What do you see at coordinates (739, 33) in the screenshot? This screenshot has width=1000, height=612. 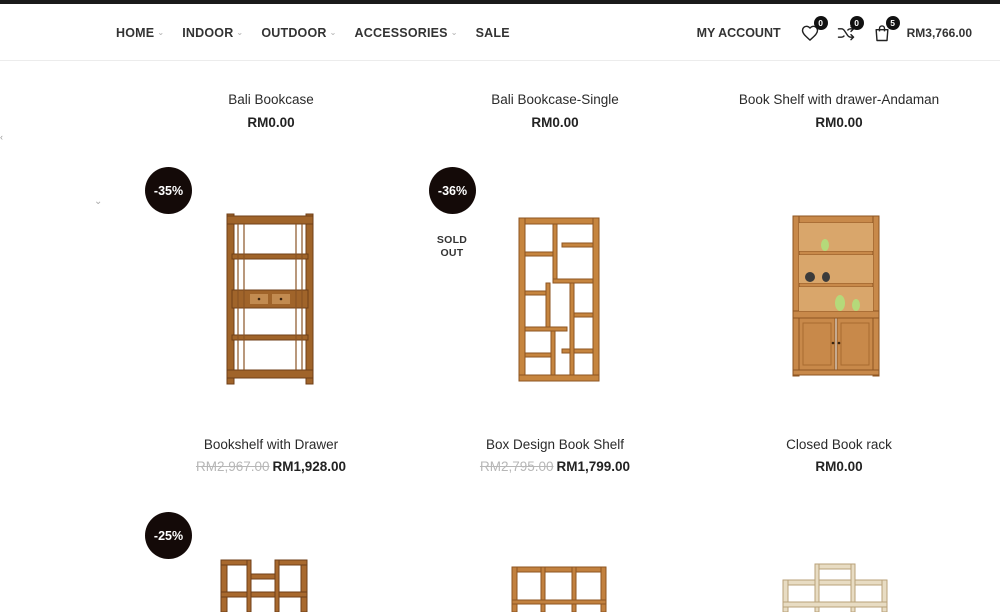 I see `my-account-link: MY ACCOUNT` at bounding box center [739, 33].